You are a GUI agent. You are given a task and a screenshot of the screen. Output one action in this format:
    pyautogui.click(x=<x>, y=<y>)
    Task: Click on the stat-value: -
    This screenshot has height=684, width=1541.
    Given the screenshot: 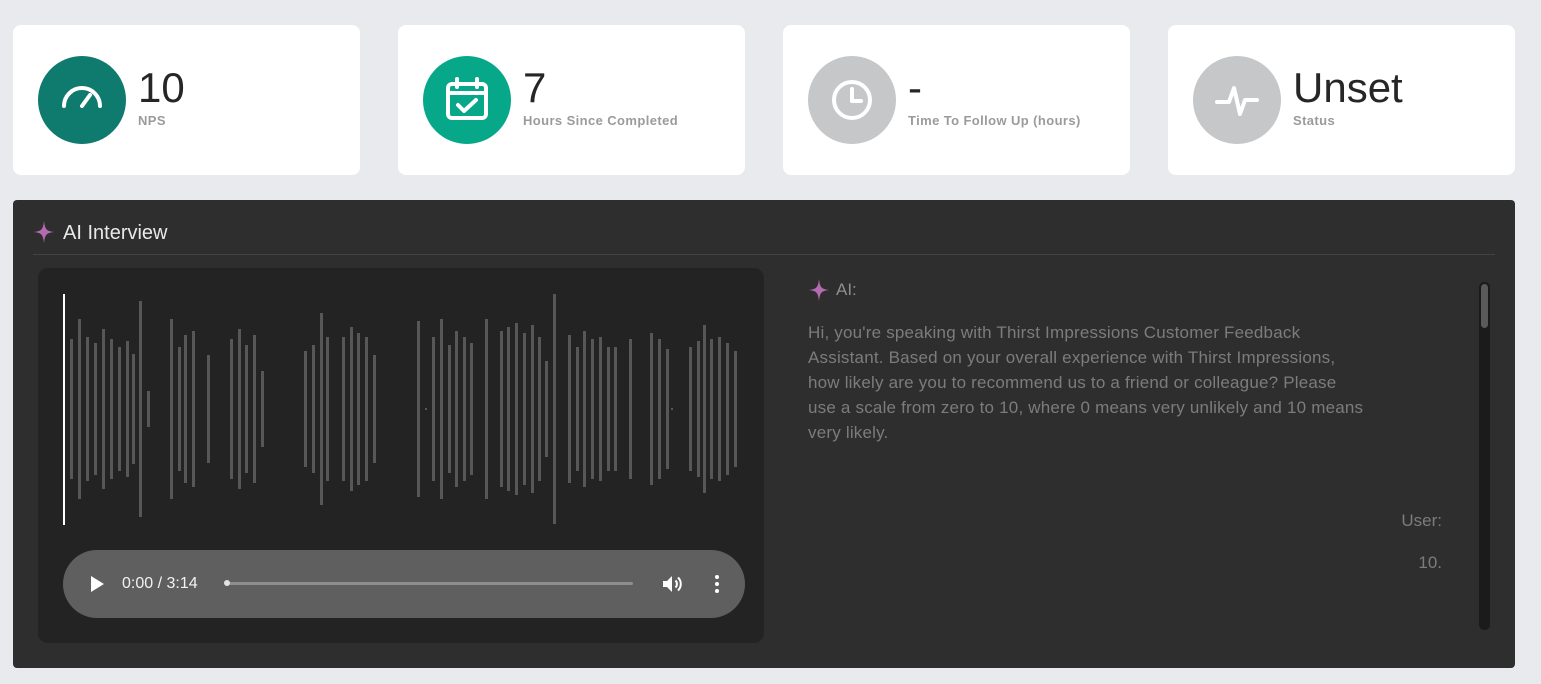 What is the action you would take?
    pyautogui.click(x=915, y=87)
    